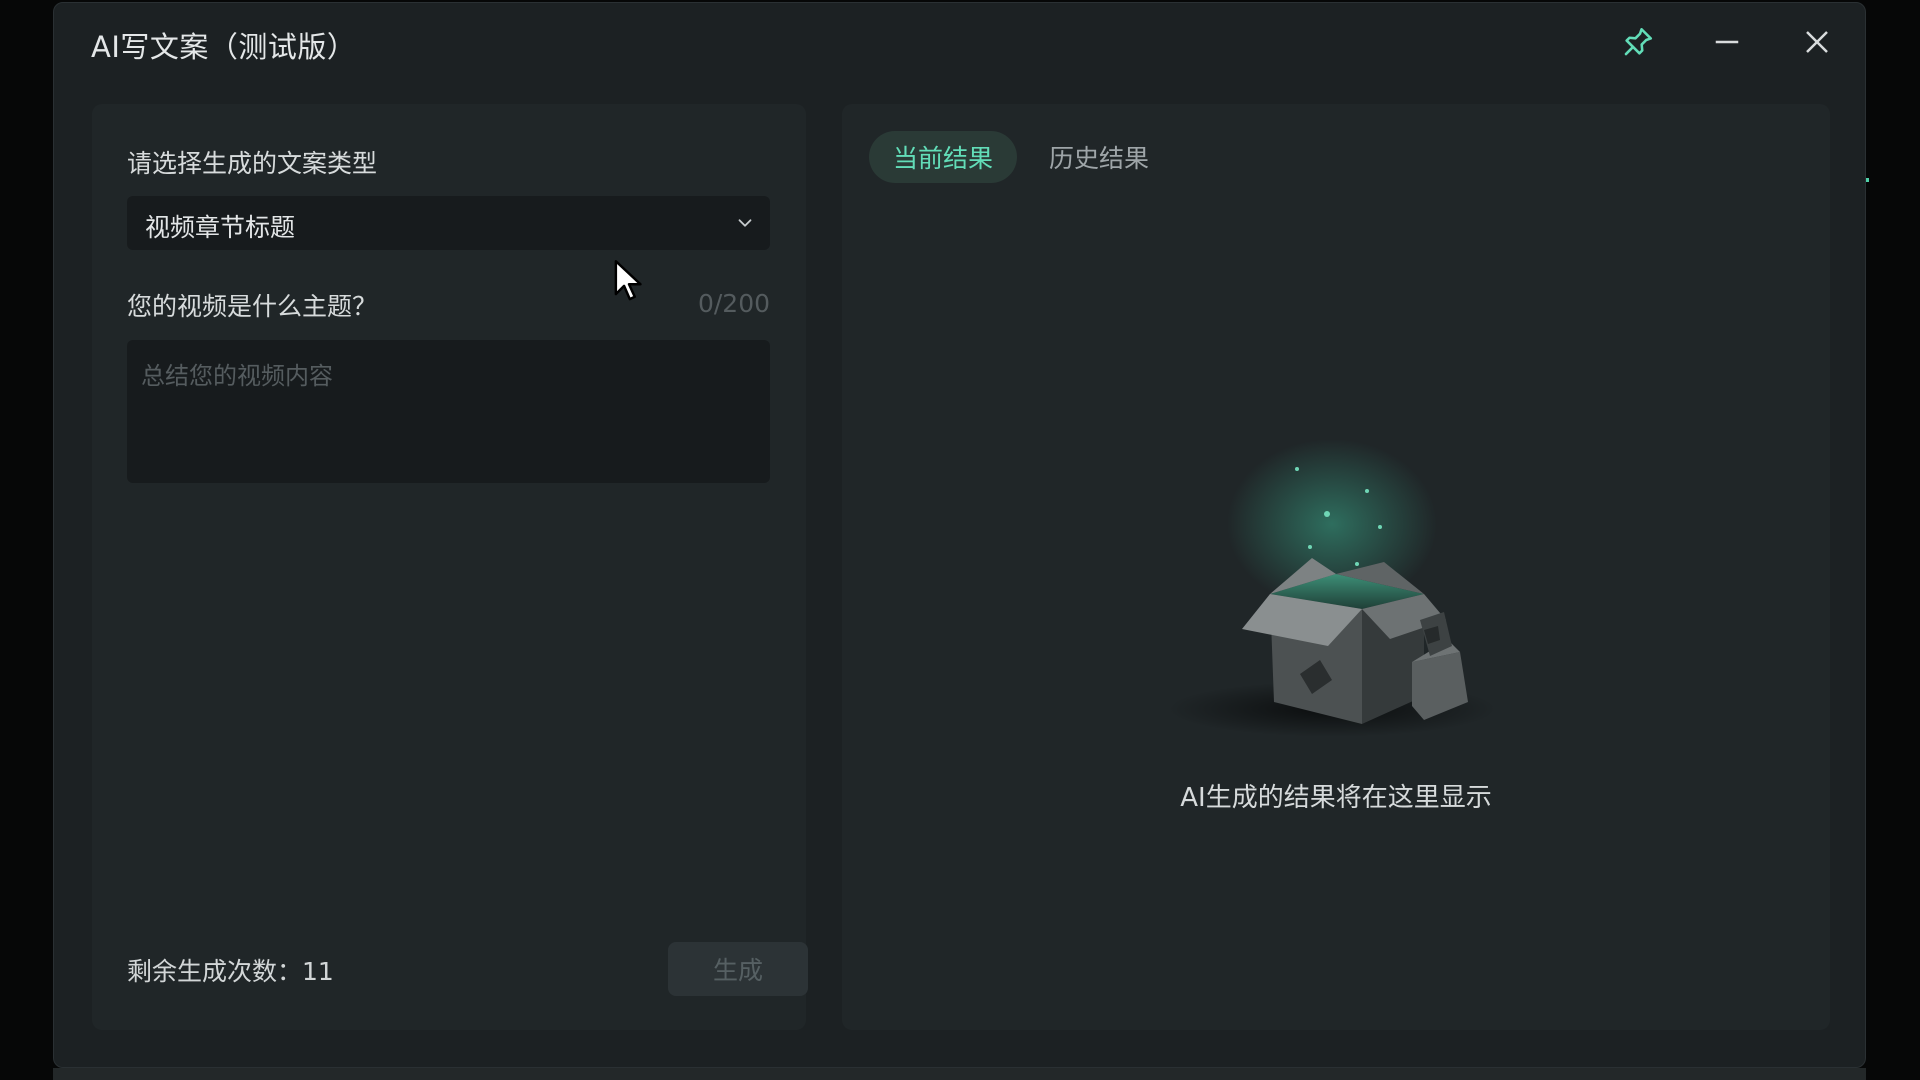 This screenshot has width=1920, height=1080. I want to click on close-button, so click(1817, 42).